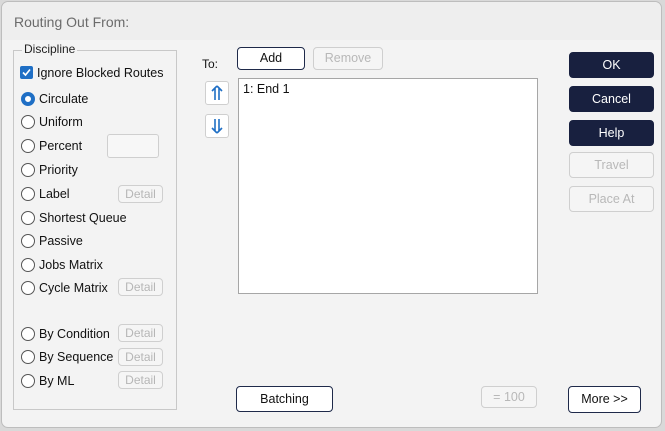 Image resolution: width=665 pixels, height=431 pixels. Describe the element at coordinates (28, 381) in the screenshot. I see `radio-by-ml` at that location.